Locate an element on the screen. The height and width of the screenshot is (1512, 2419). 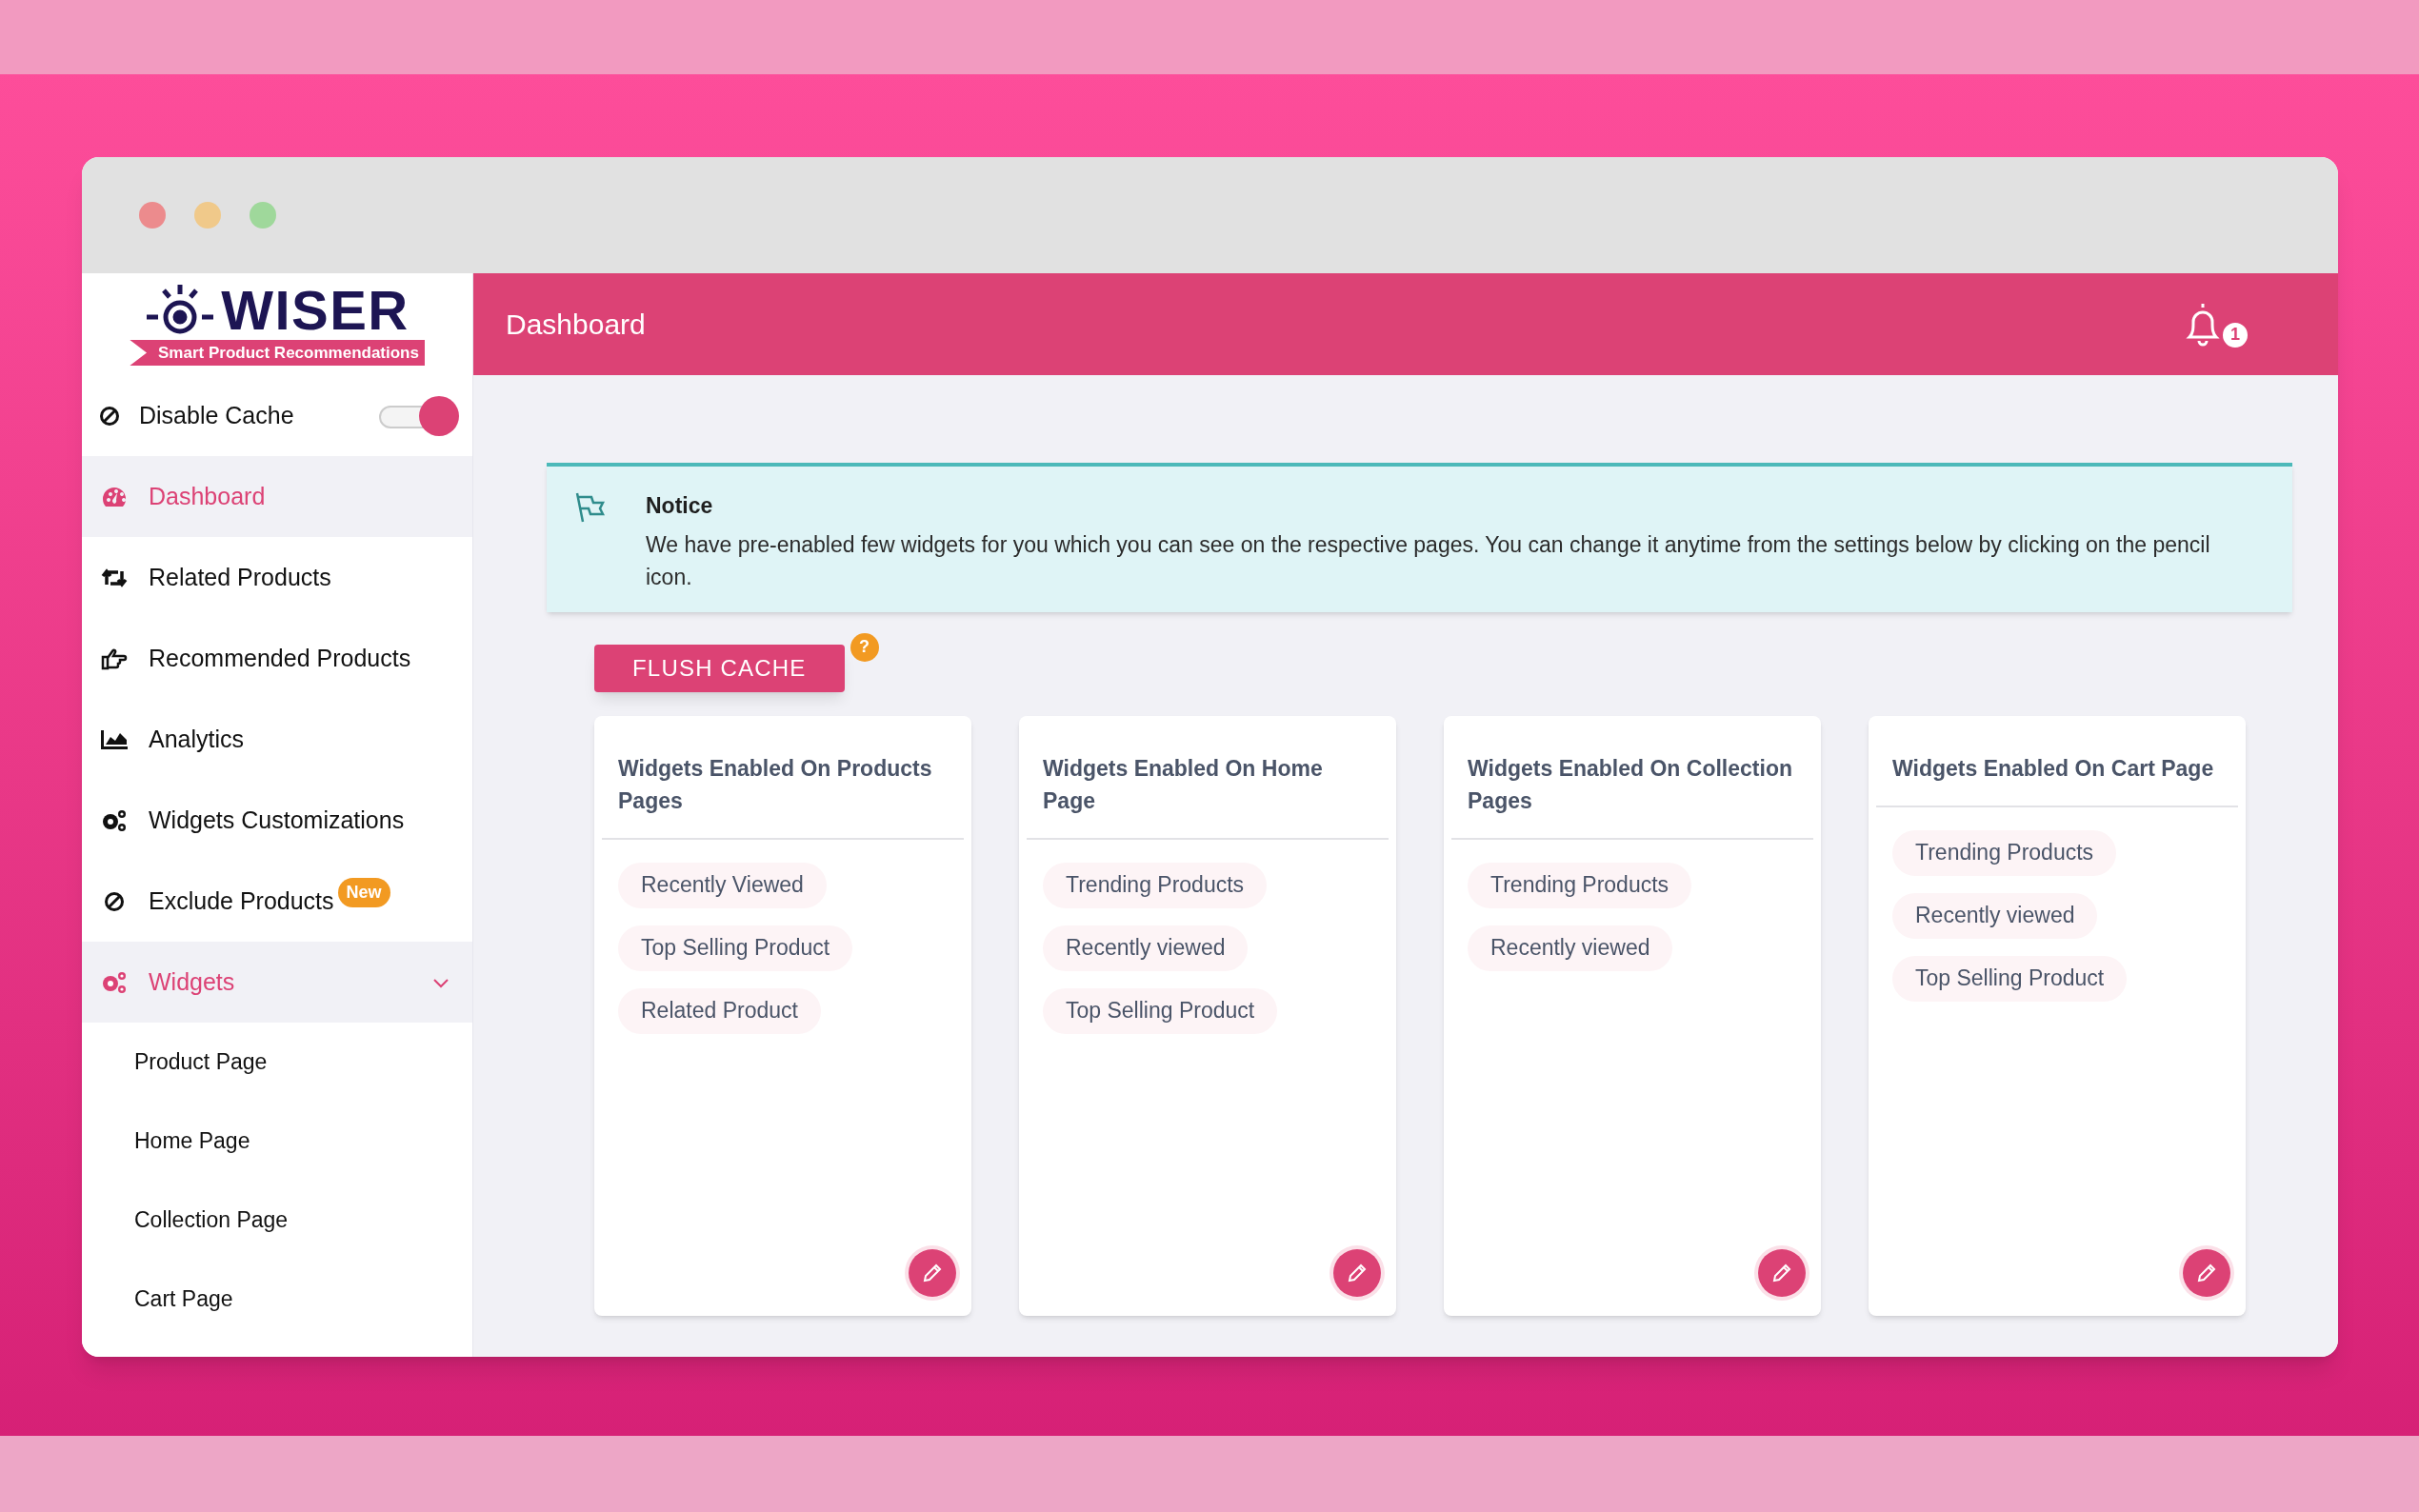
pointing-hand-icon is located at coordinates (114, 658).